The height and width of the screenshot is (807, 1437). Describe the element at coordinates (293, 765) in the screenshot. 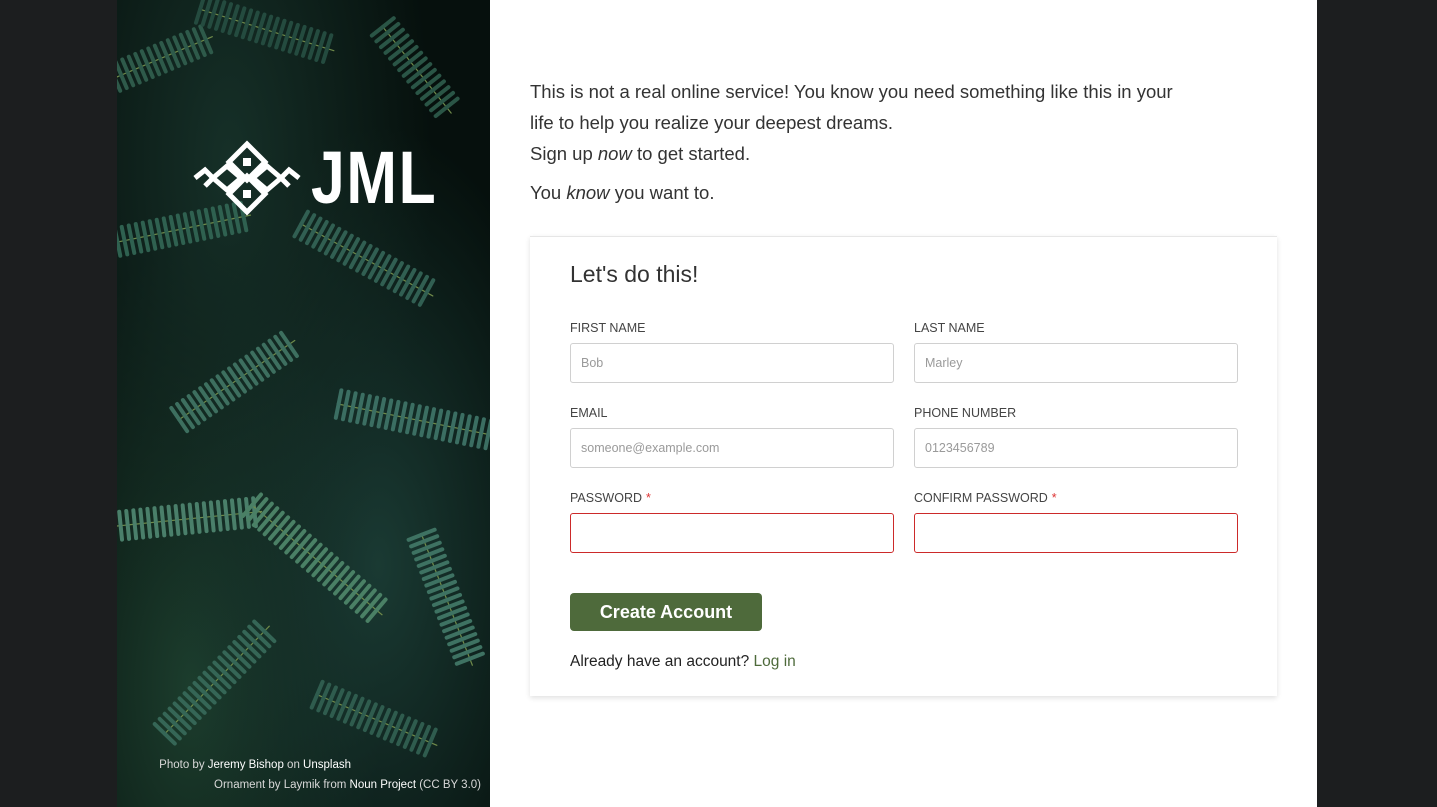

I see `photo-credit-mid: on` at that location.